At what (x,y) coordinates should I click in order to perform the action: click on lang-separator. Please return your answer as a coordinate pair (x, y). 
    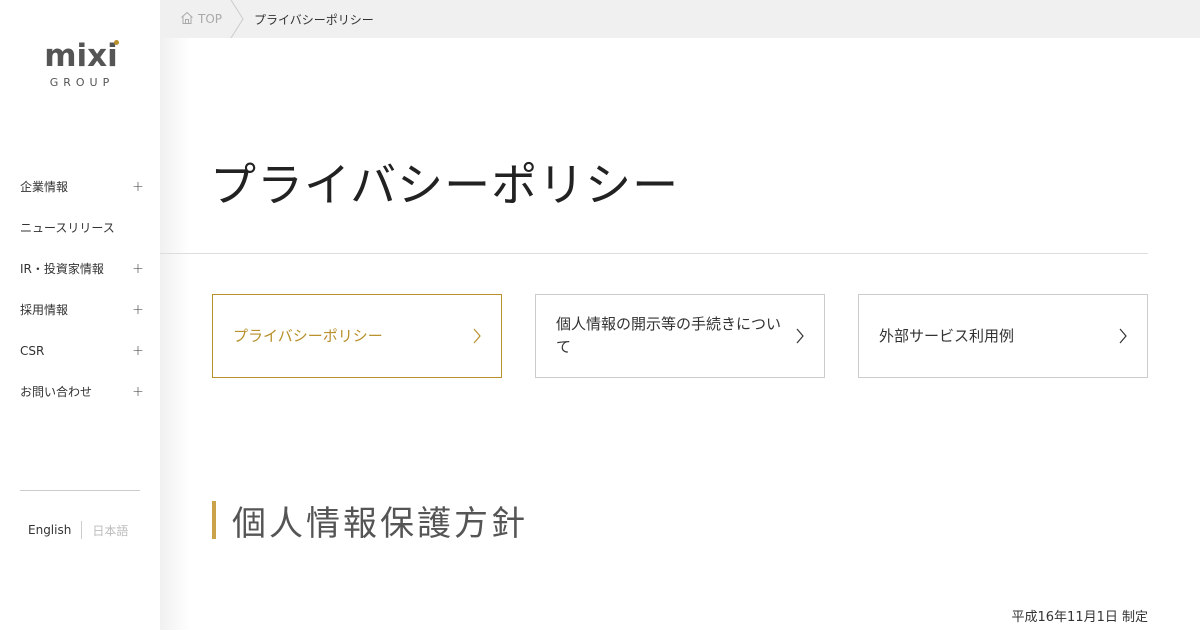
    Looking at the image, I should click on (82, 530).